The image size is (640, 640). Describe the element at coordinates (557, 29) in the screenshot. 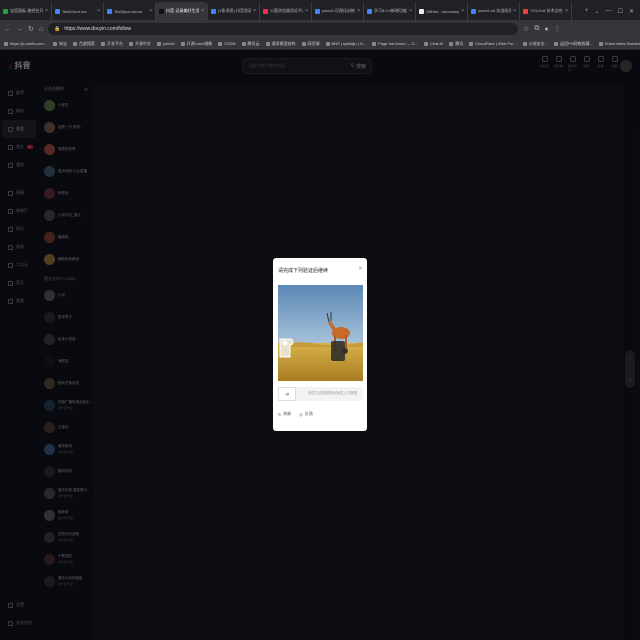

I see `menu-icon: ⋮` at that location.